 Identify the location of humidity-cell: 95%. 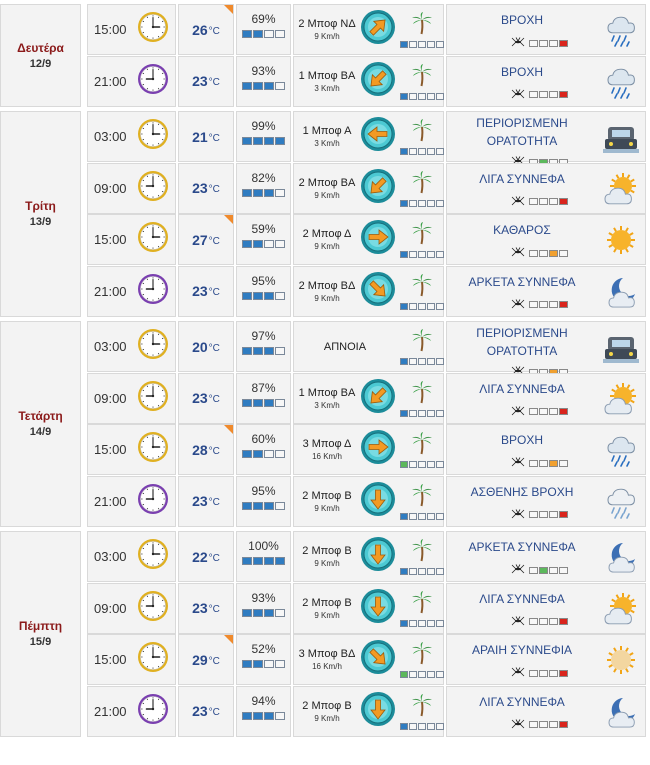
(263, 501).